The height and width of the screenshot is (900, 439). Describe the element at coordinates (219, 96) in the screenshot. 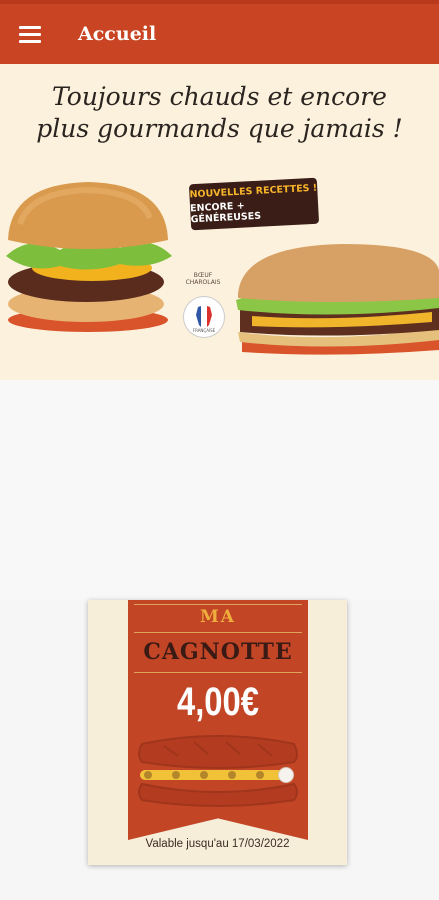

I see `slogan-line-1: Toujours chauds et encore` at that location.